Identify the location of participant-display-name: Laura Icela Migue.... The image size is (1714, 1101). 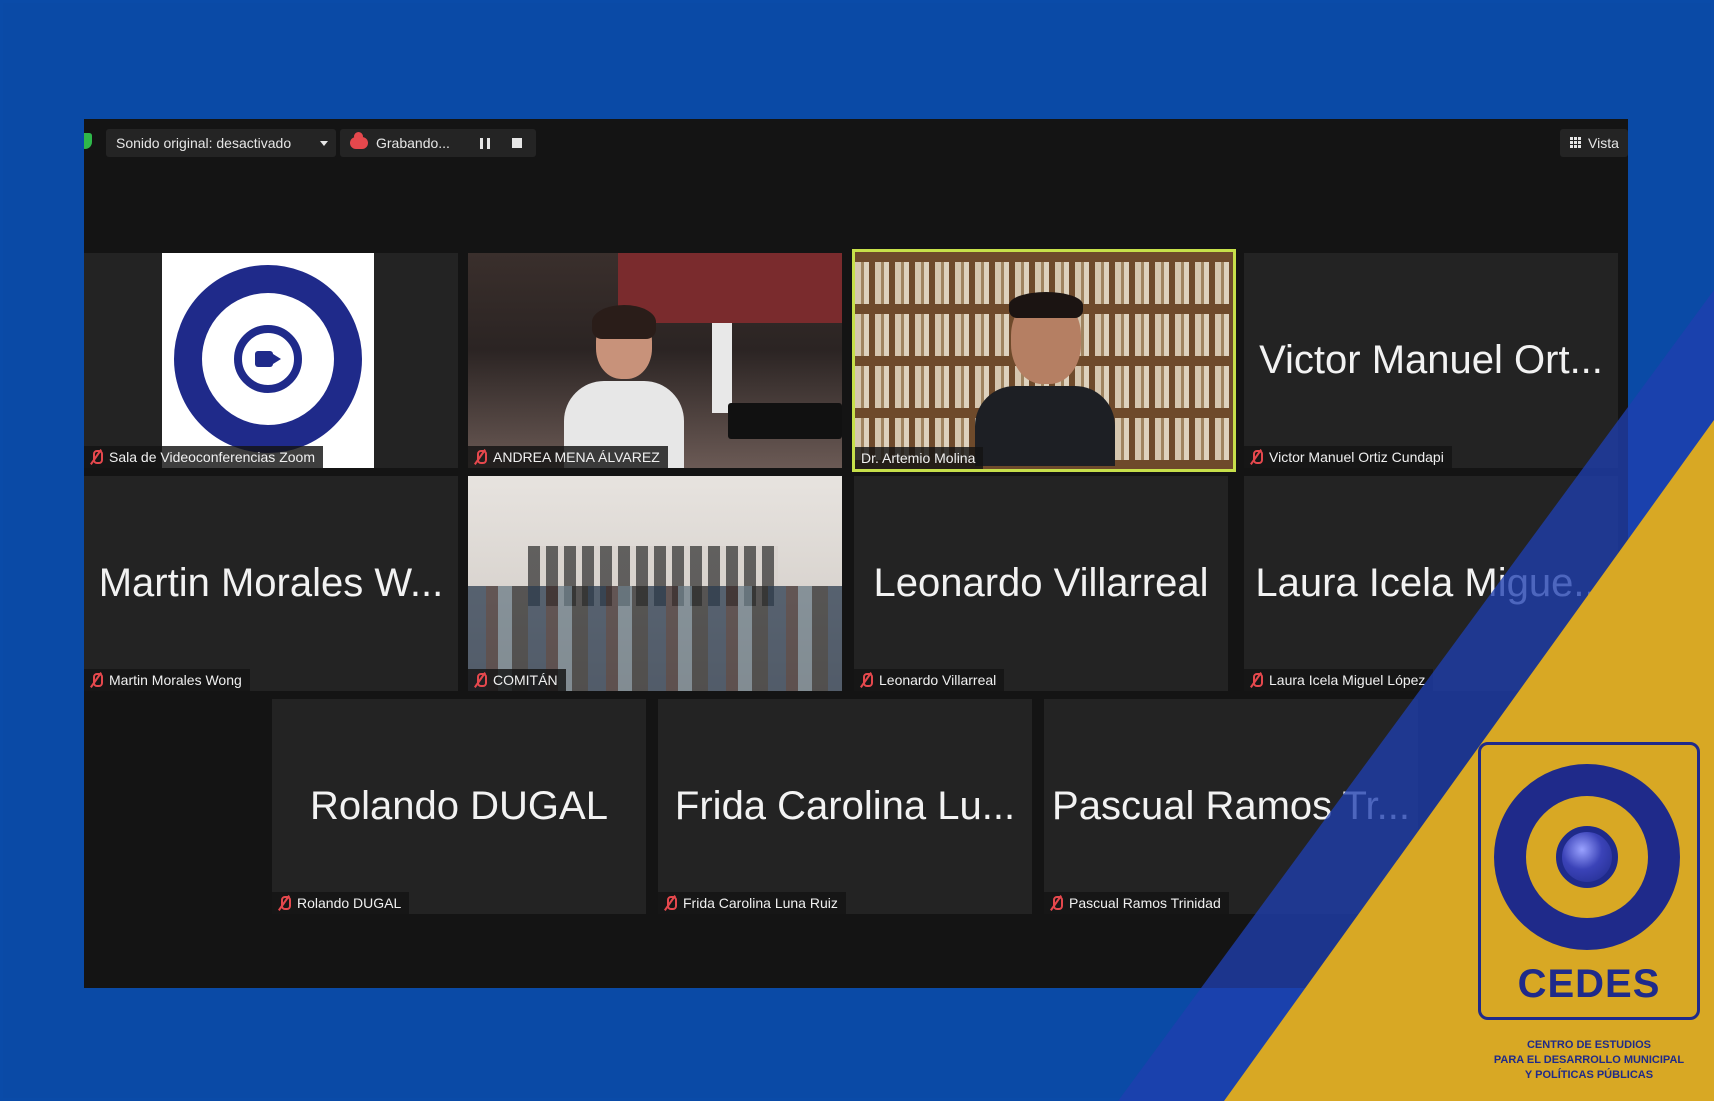
(1431, 583).